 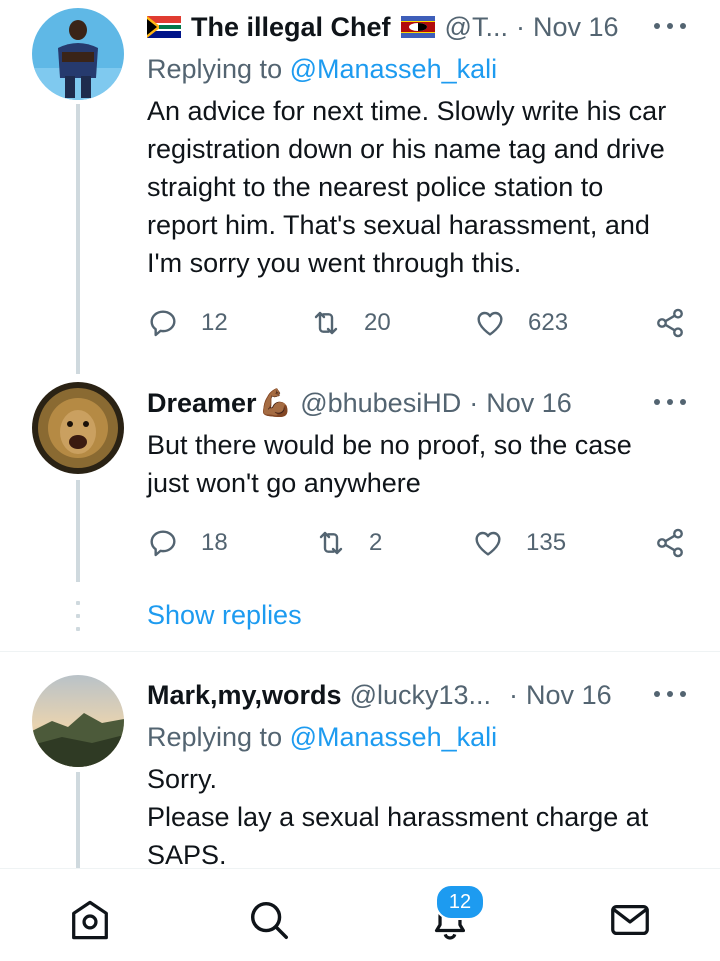 I want to click on tweet-header: Dreamer 💪🏾 @bhubesiHD · Nov 16, so click(x=359, y=403).